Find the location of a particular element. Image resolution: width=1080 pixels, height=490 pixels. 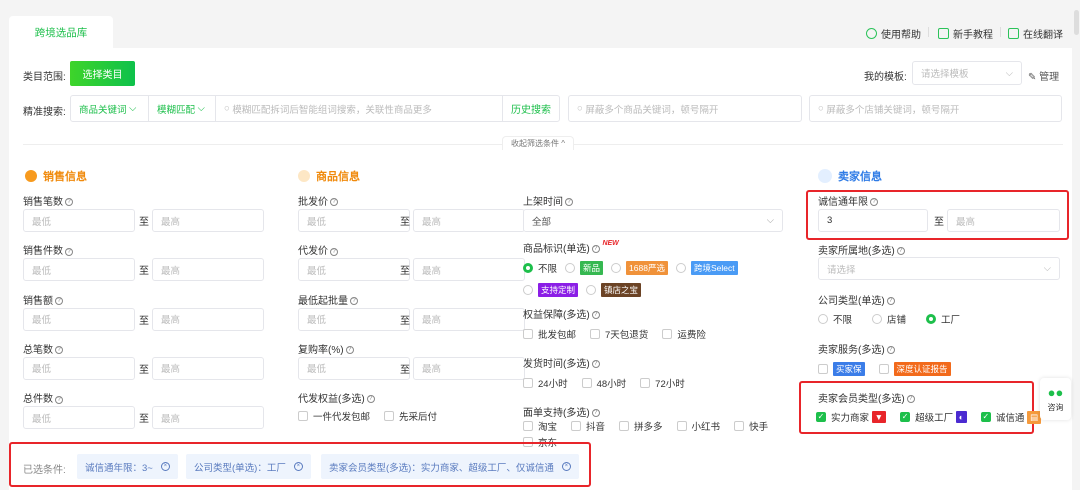

select-category-button: 选择类目 is located at coordinates (102, 73).